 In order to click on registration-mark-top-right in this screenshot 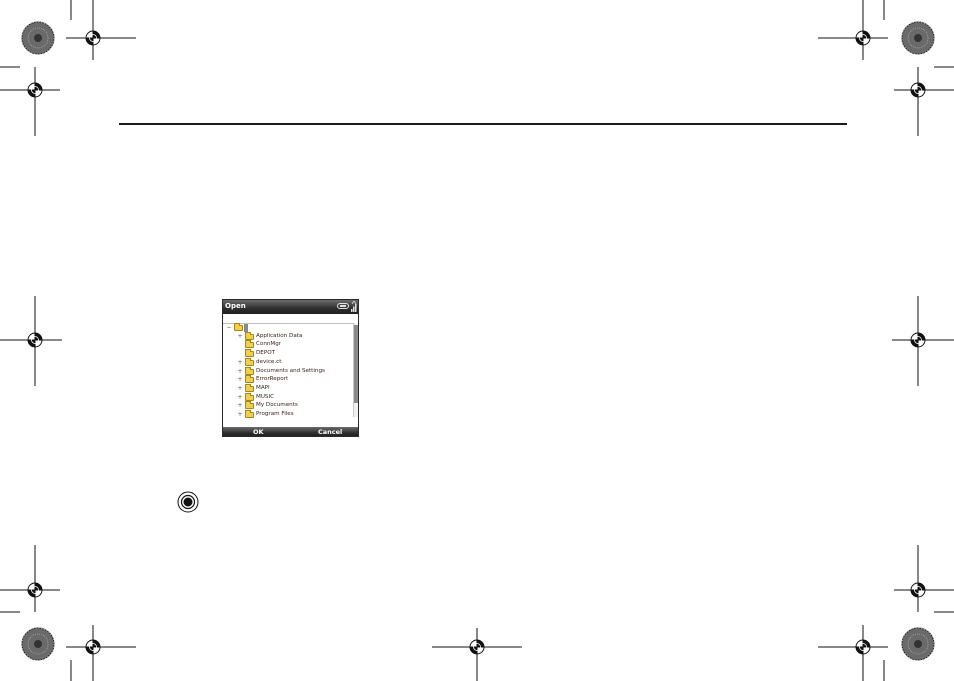, I will do `click(853, 30)`.